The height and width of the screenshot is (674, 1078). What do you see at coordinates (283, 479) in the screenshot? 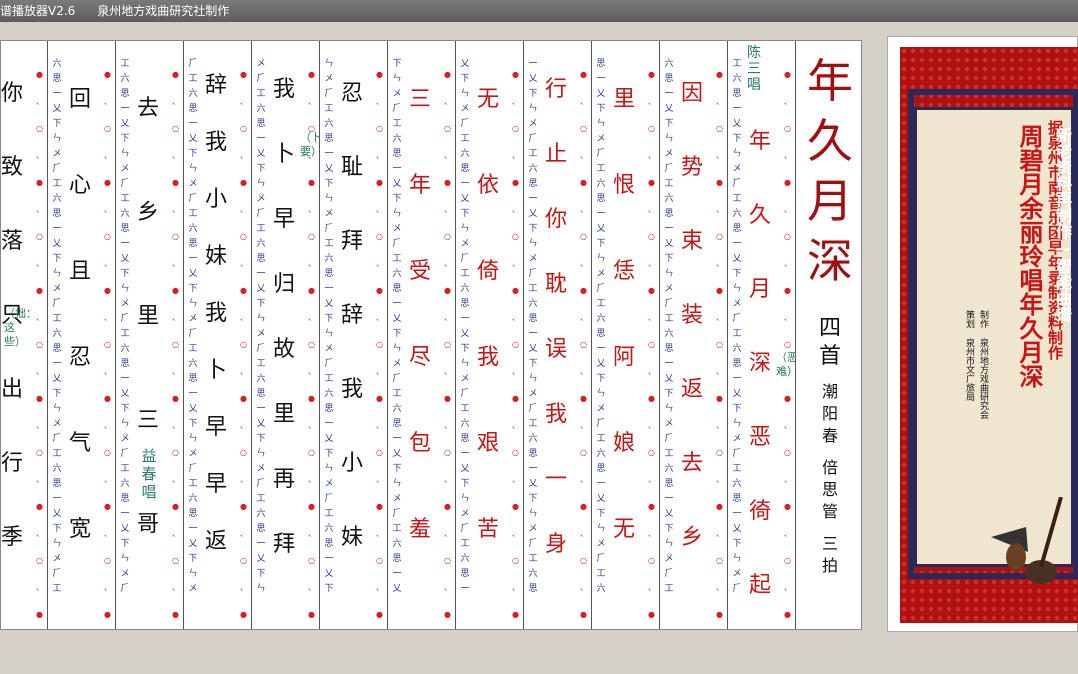
I see `lyric-char: 再` at bounding box center [283, 479].